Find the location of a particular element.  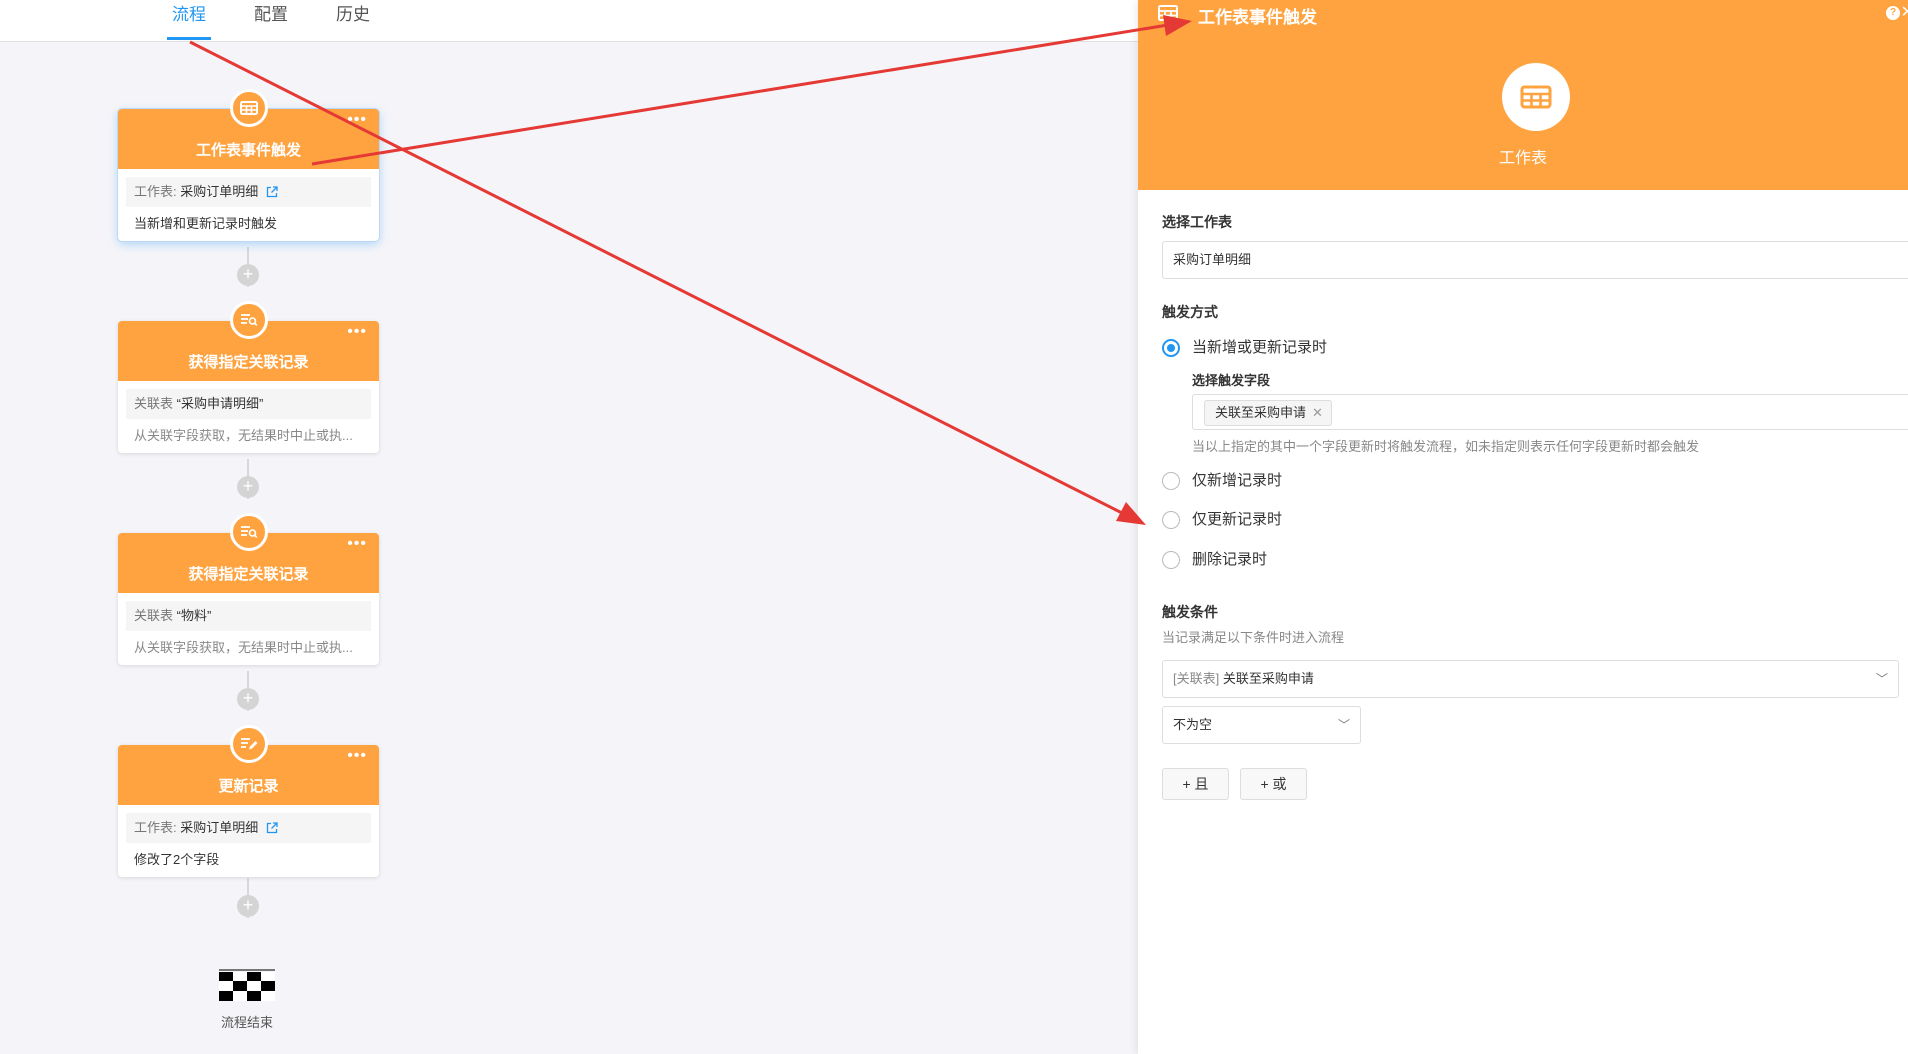

radio-label: 仅更新记录时 is located at coordinates (1237, 519).